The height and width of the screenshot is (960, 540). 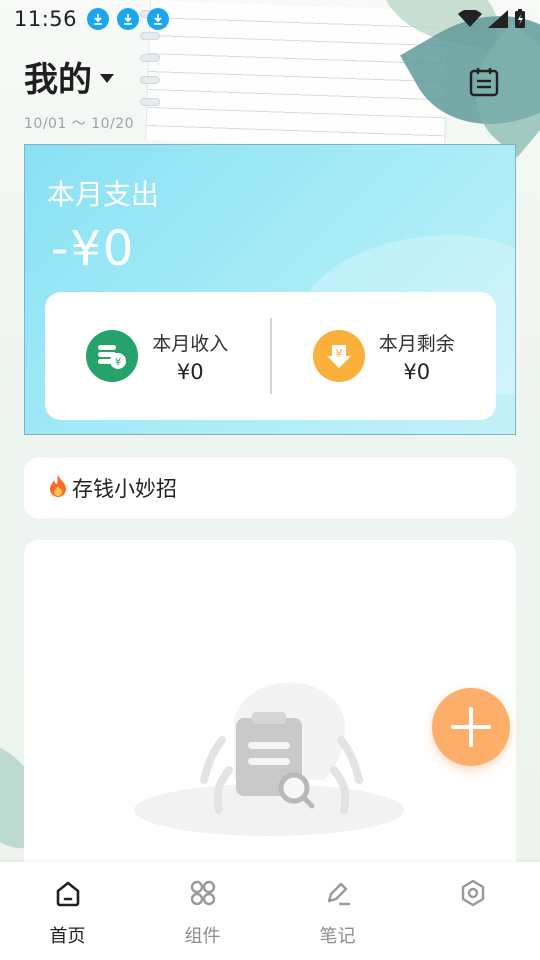 What do you see at coordinates (270, 488) in the screenshot?
I see `saving-tips-bar: 存钱小妙招` at bounding box center [270, 488].